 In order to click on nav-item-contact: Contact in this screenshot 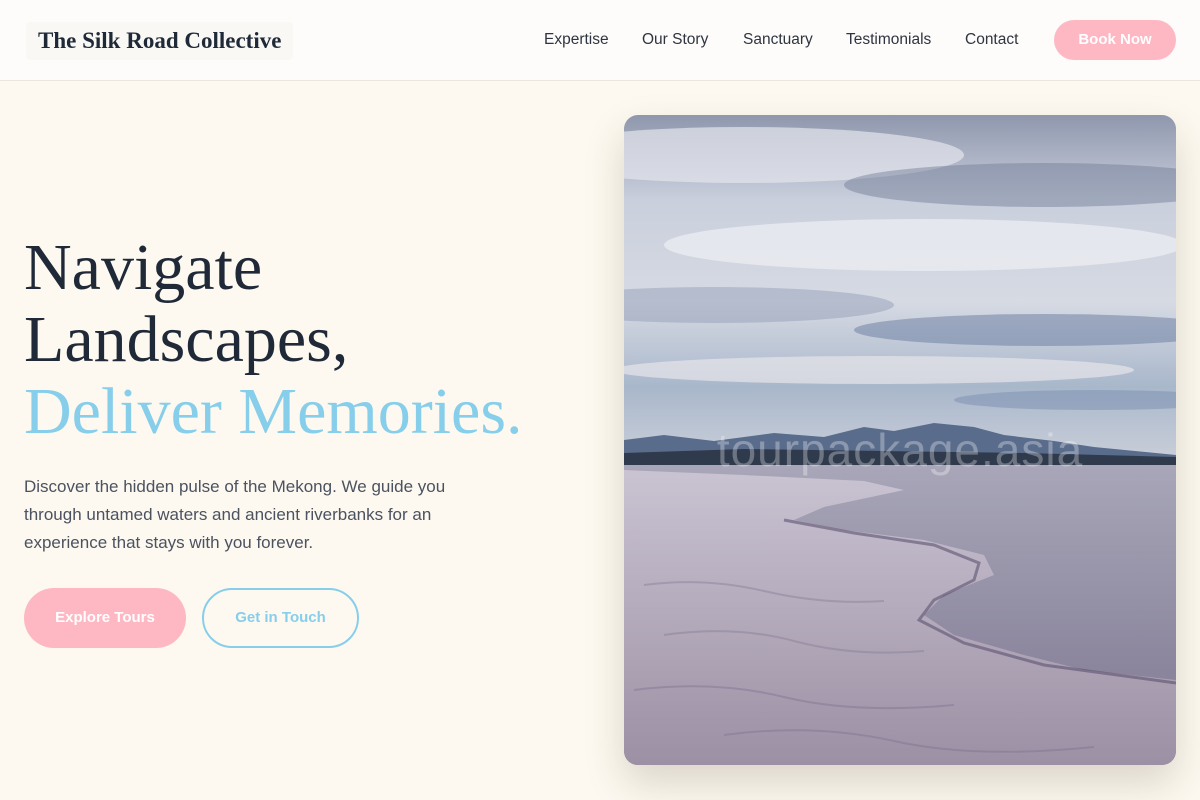, I will do `click(991, 40)`.